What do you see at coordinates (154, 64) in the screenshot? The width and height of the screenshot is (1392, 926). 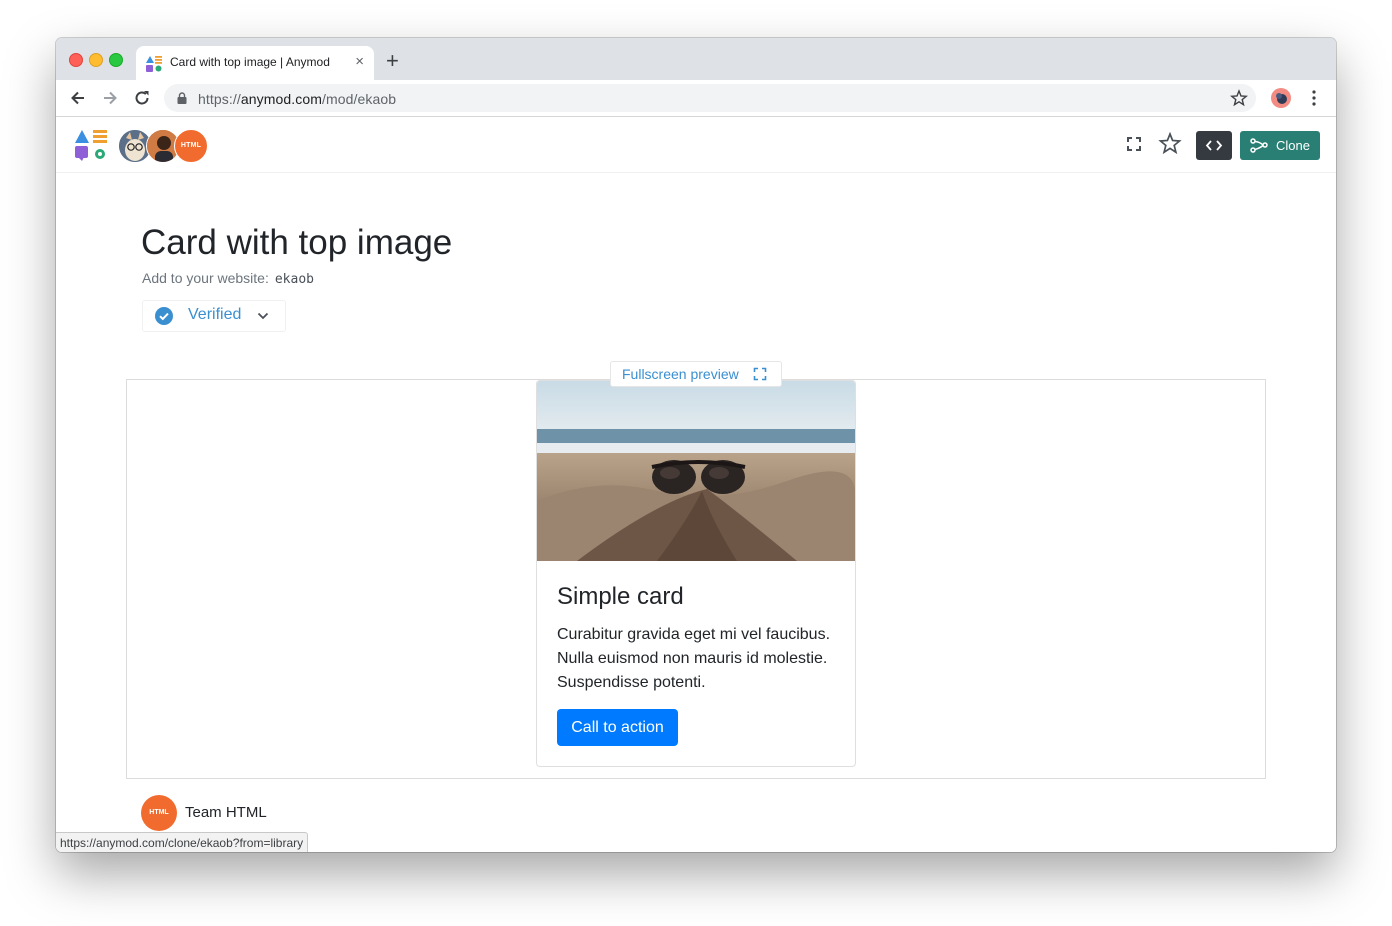 I see `anymod-favicon-icon` at bounding box center [154, 64].